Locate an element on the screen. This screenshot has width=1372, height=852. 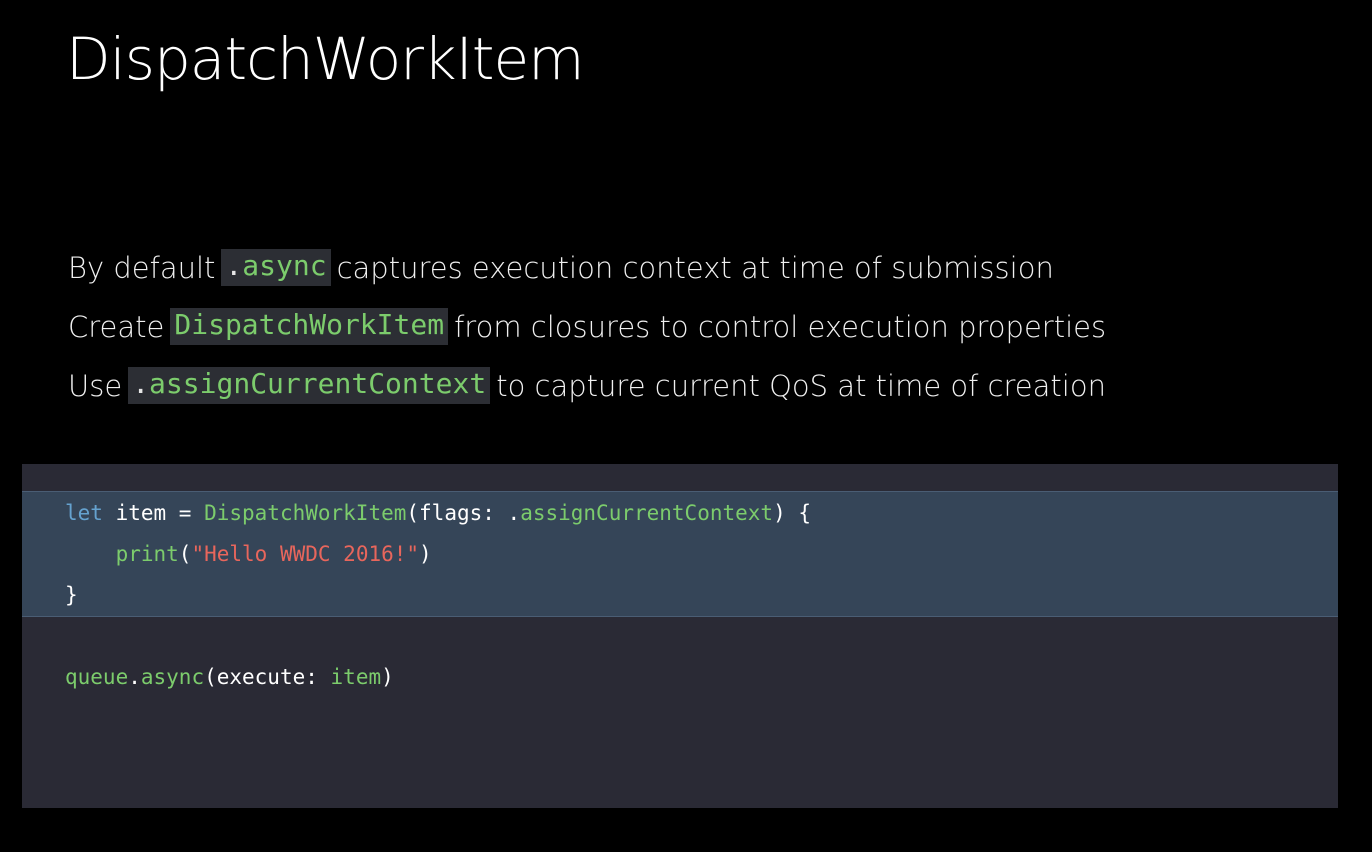
keyword-let: let is located at coordinates (84, 513).